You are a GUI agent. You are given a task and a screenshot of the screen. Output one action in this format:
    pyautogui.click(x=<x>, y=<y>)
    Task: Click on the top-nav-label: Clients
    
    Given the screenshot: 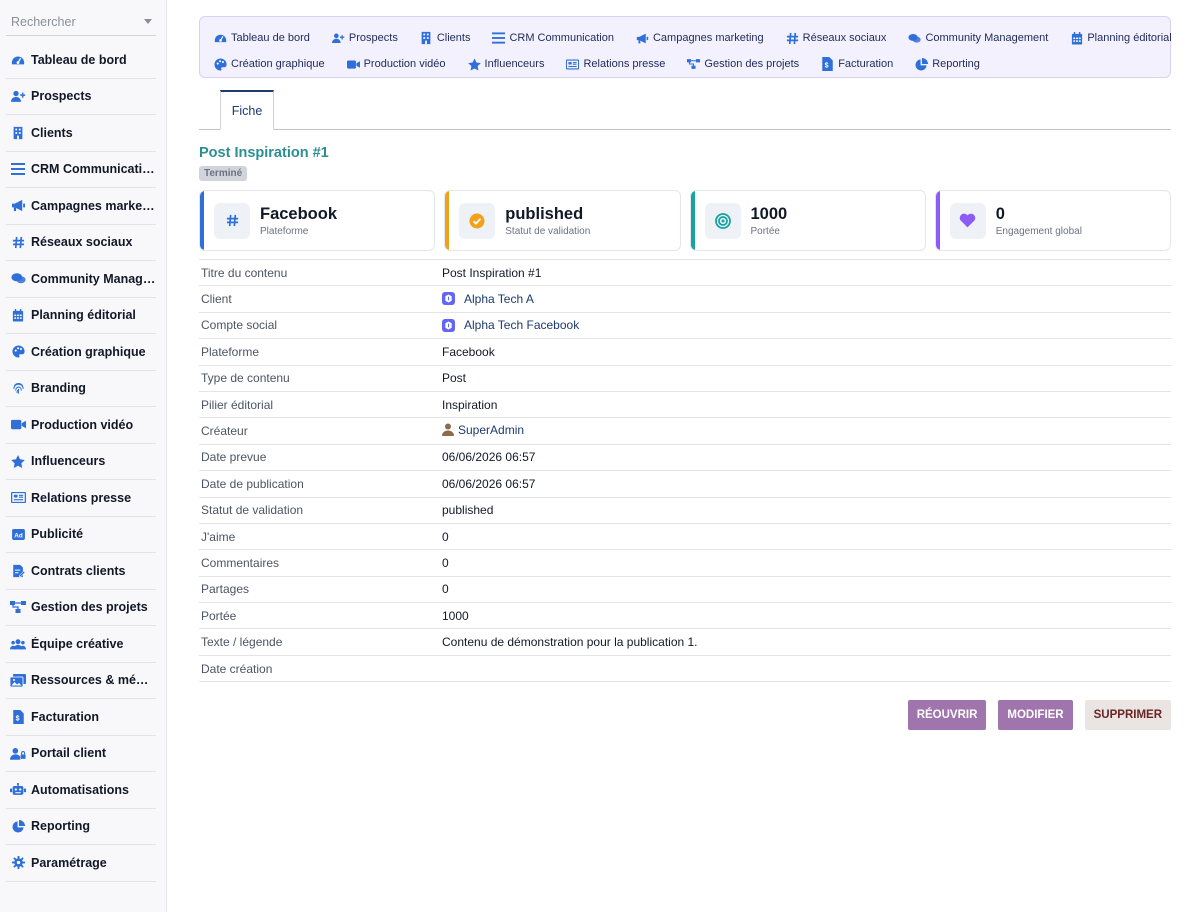 What is the action you would take?
    pyautogui.click(x=453, y=38)
    